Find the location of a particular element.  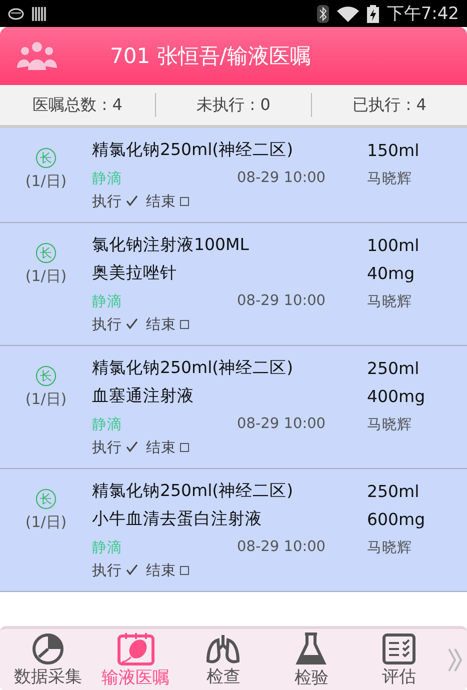

battery-icon is located at coordinates (372, 13).